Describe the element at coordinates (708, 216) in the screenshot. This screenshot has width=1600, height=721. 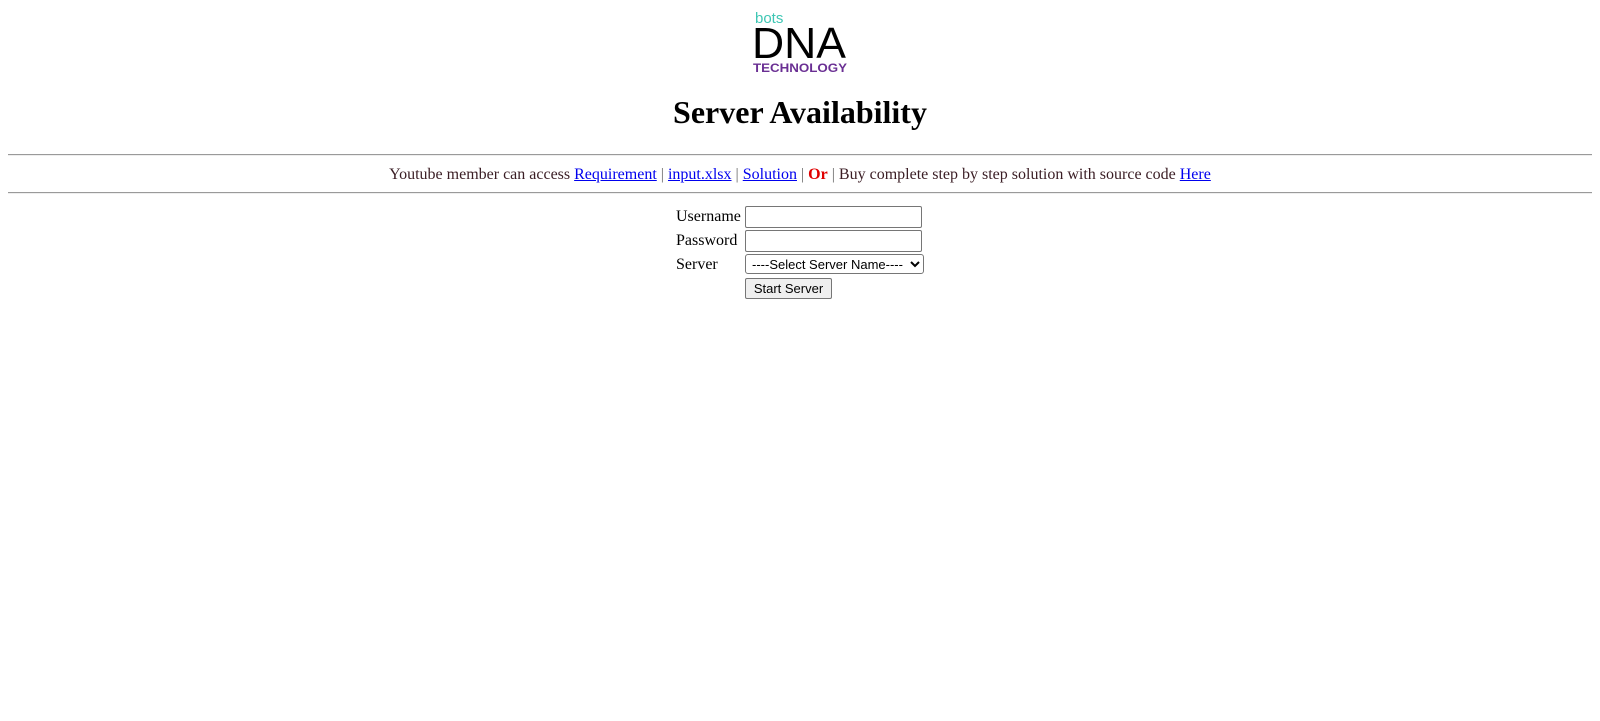
I see `username-label: Username` at that location.